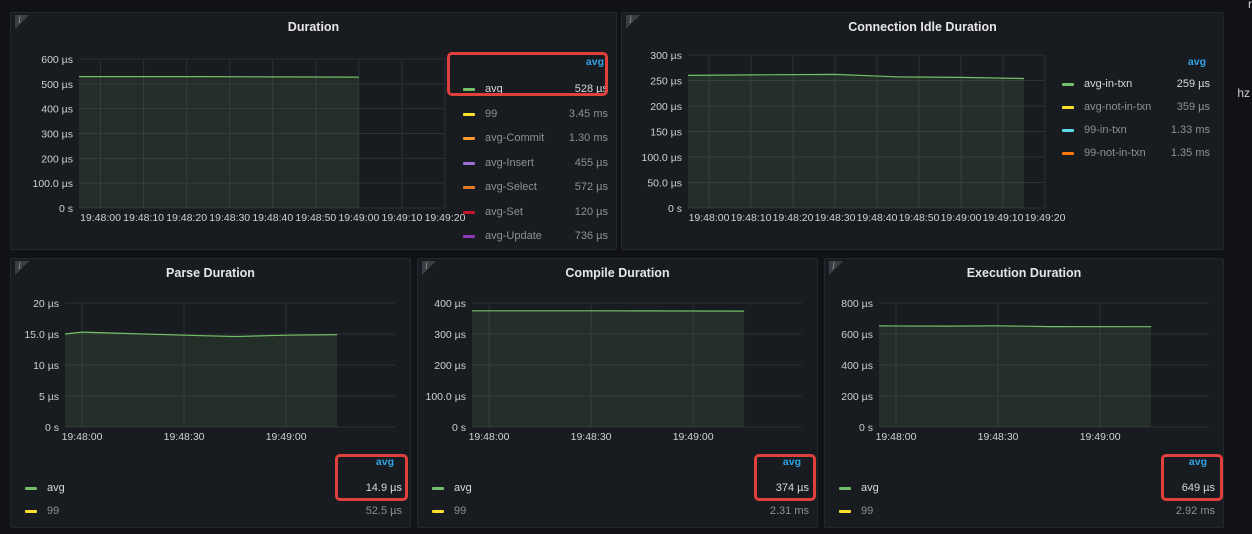  What do you see at coordinates (536, 212) in the screenshot?
I see `legend-item-avg-set: avg-Set 120 µs` at bounding box center [536, 212].